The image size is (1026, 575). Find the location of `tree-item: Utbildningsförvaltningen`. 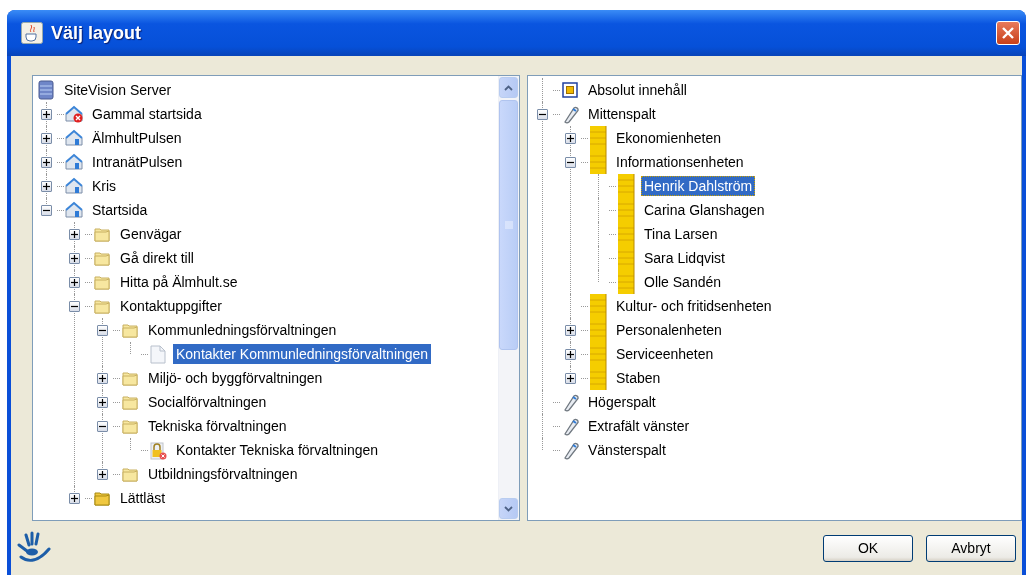

tree-item: Utbildningsförvaltningen is located at coordinates (223, 474).